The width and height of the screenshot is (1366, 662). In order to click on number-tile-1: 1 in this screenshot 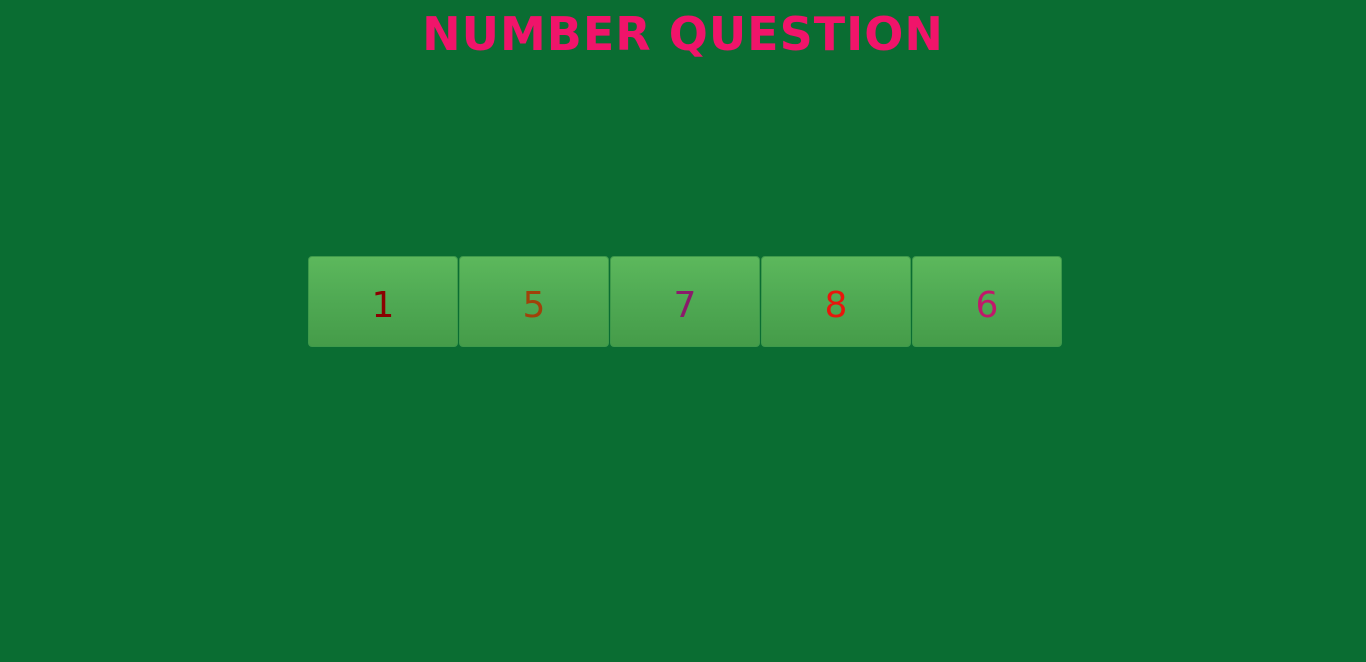, I will do `click(383, 301)`.